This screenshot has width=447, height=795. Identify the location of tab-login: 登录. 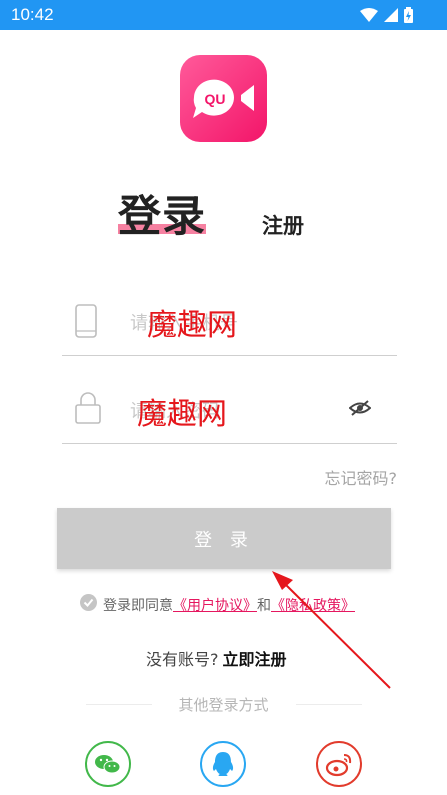
(162, 213).